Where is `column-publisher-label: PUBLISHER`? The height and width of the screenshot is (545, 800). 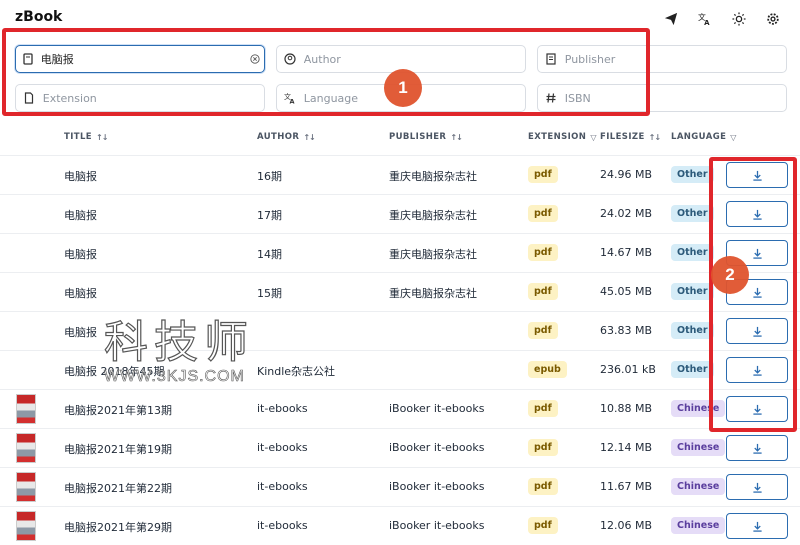
column-publisher-label: PUBLISHER is located at coordinates (418, 137).